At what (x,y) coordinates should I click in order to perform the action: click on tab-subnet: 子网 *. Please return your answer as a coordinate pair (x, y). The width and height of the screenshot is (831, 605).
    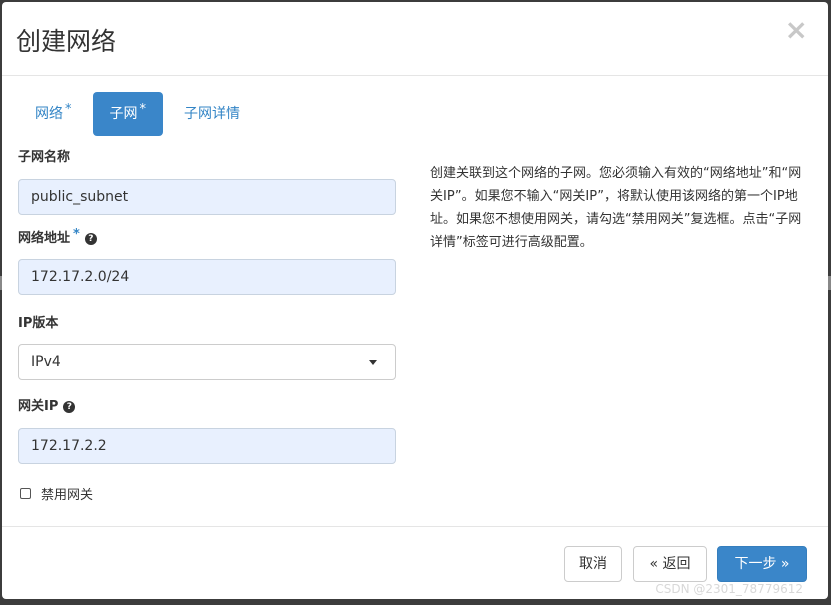
    Looking at the image, I should click on (127, 114).